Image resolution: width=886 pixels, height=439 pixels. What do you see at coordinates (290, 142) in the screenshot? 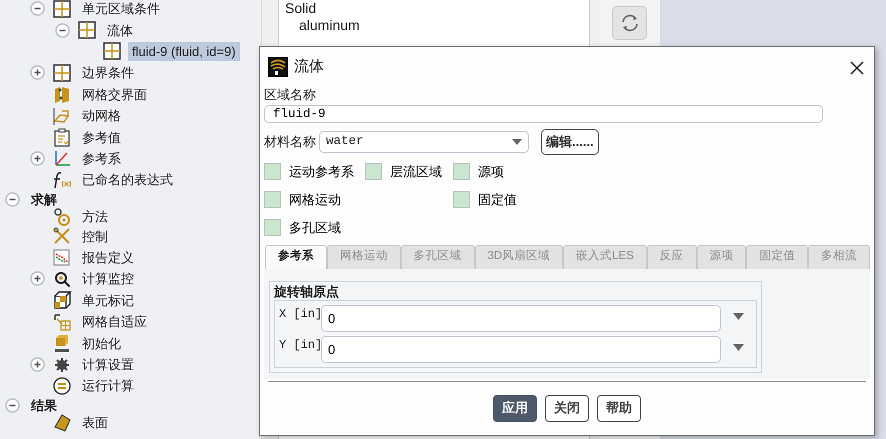
I see `field-label: 材料名称` at bounding box center [290, 142].